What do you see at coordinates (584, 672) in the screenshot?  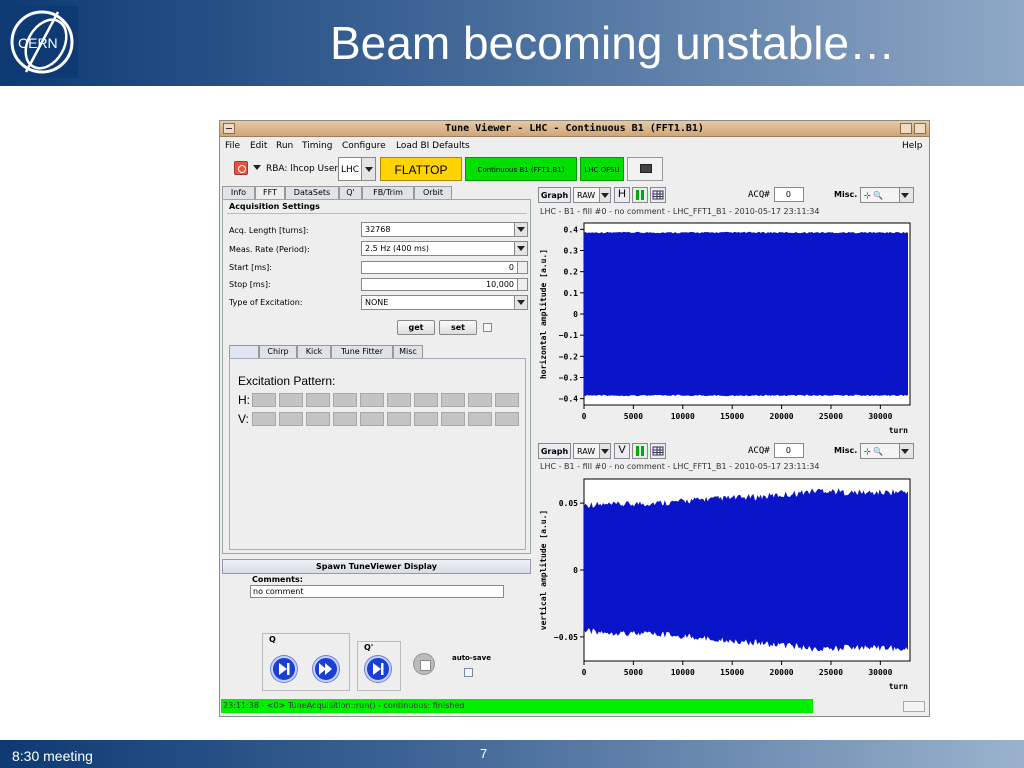 I see `x-tick-label: 0` at bounding box center [584, 672].